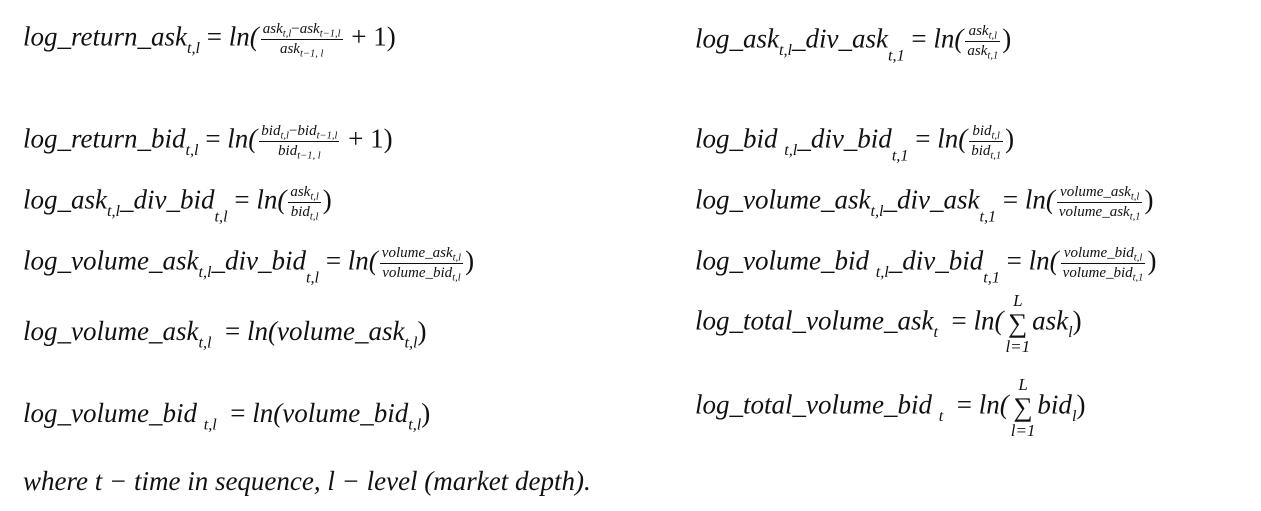 The width and height of the screenshot is (1261, 511). I want to click on fraction: askt,l−askt−1,l askt−1, l, so click(301, 40).